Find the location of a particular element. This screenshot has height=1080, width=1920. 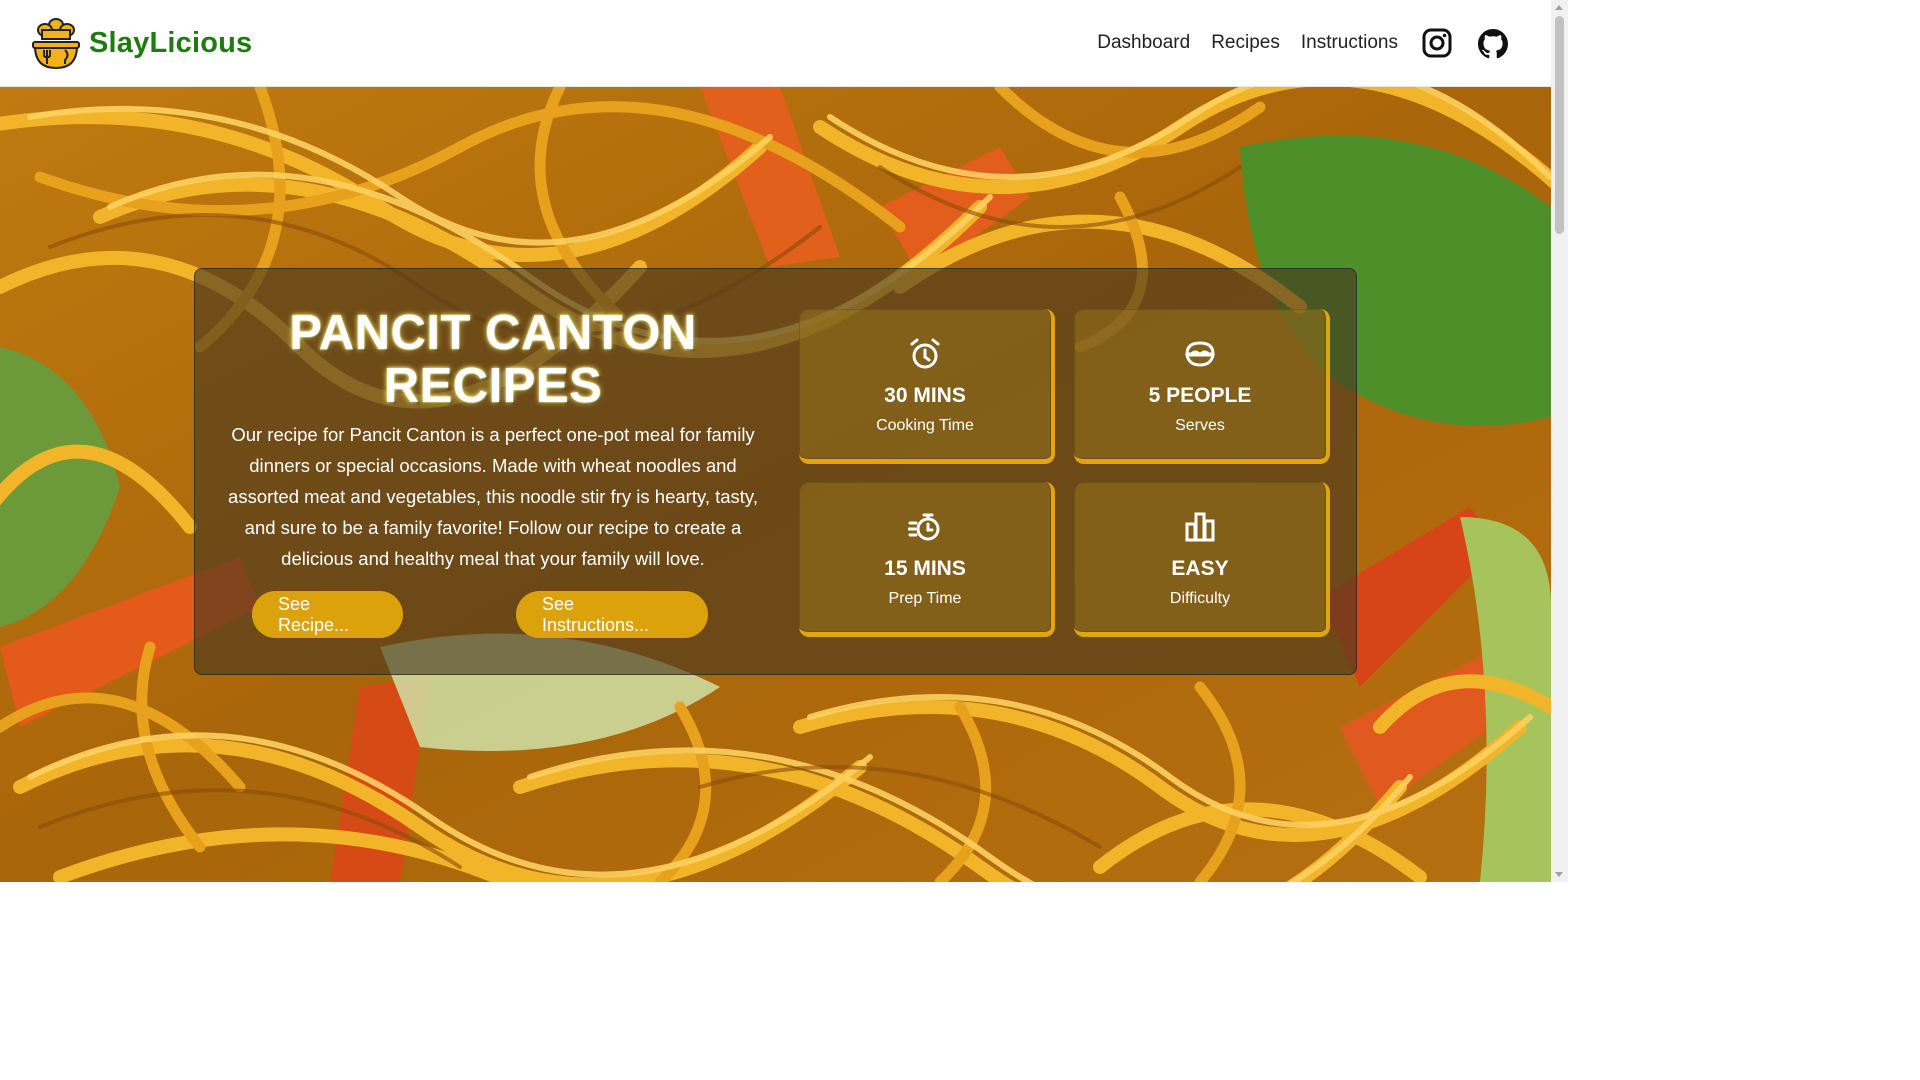

brand: SlayLicious is located at coordinates (141, 43).